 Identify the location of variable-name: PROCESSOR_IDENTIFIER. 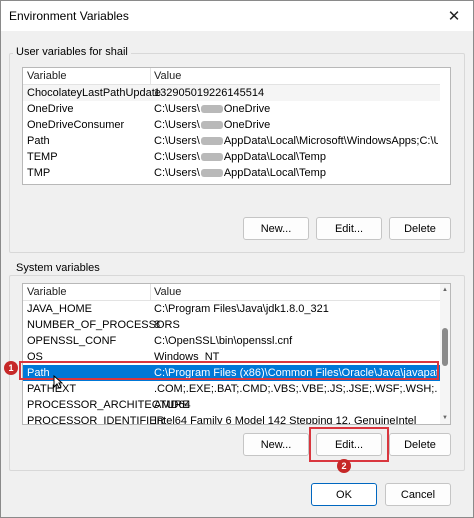
(96, 420).